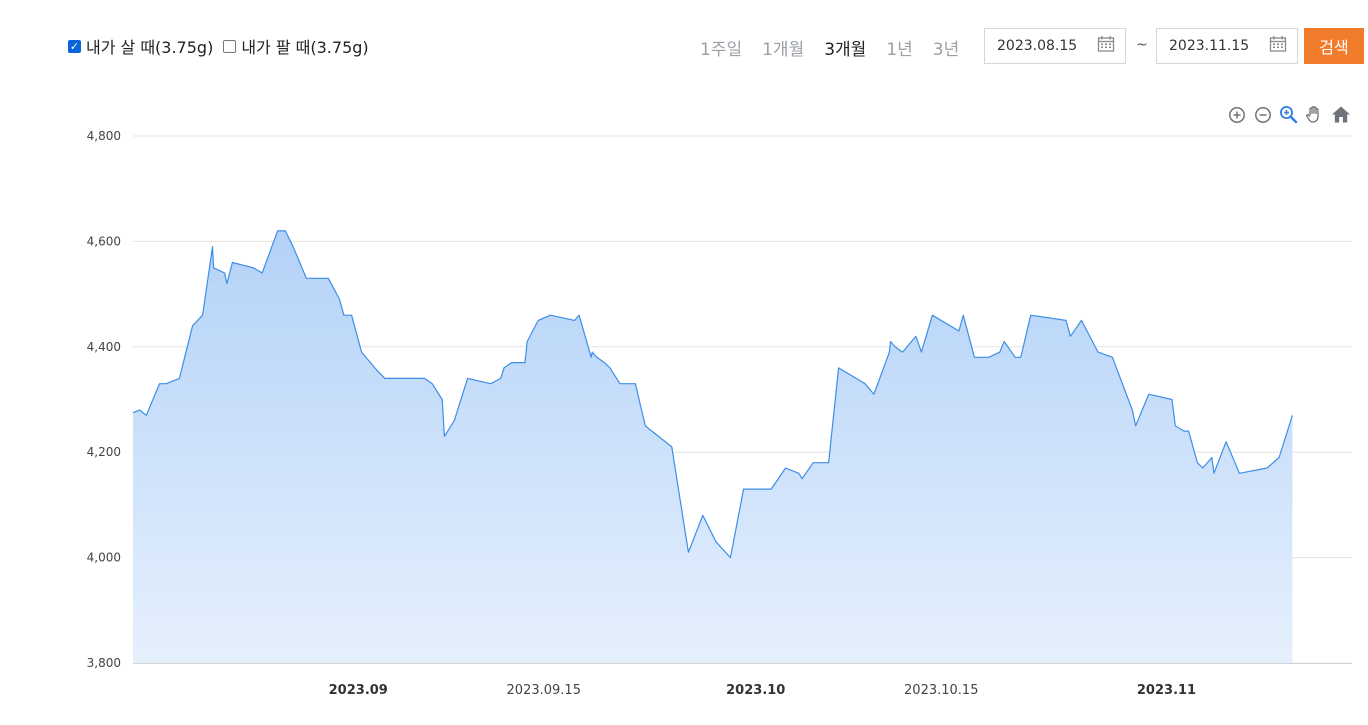 This screenshot has width=1368, height=725. I want to click on y-tick-label: 4,800, so click(104, 136).